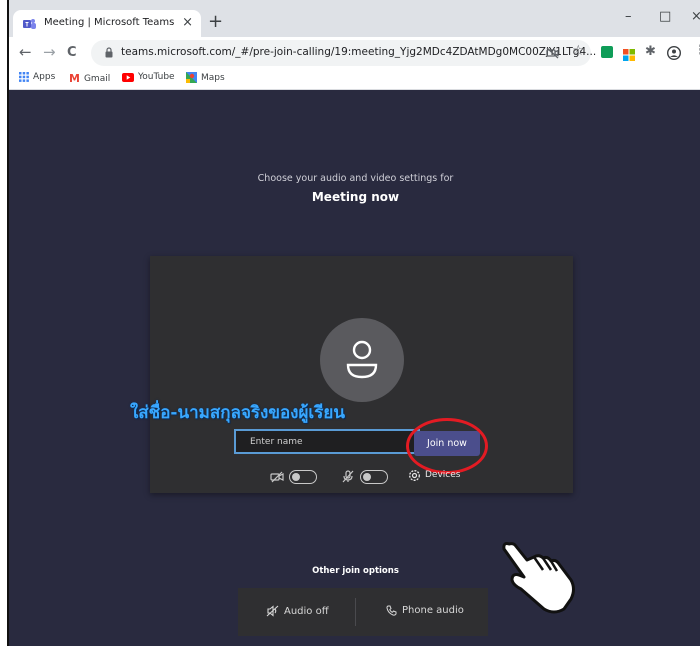 The height and width of the screenshot is (646, 700). Describe the element at coordinates (128, 77) in the screenshot. I see `youtube-icon` at that location.